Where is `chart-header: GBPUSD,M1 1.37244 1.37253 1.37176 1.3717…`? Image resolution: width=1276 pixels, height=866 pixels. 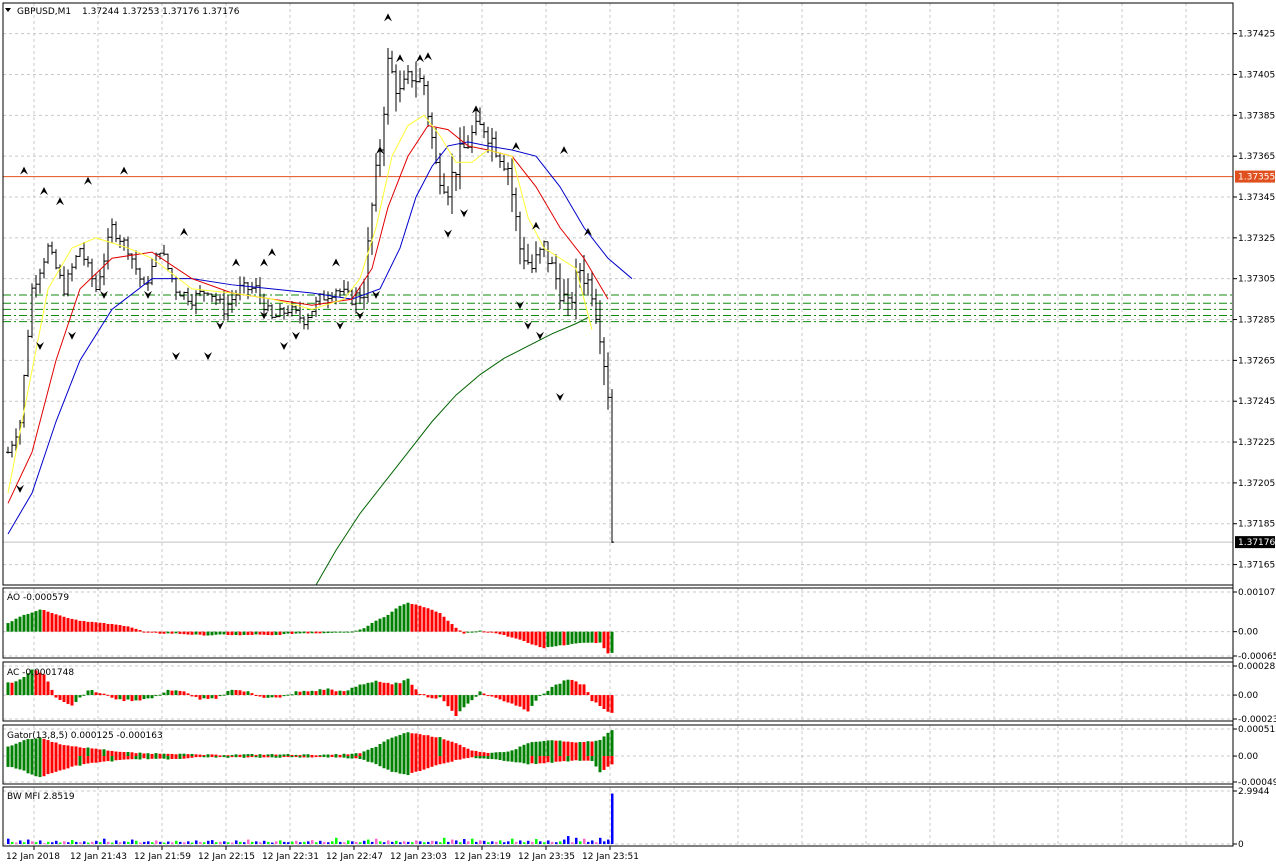 chart-header: GBPUSD,M1 1.37244 1.37253 1.37176 1.3717… is located at coordinates (122, 12).